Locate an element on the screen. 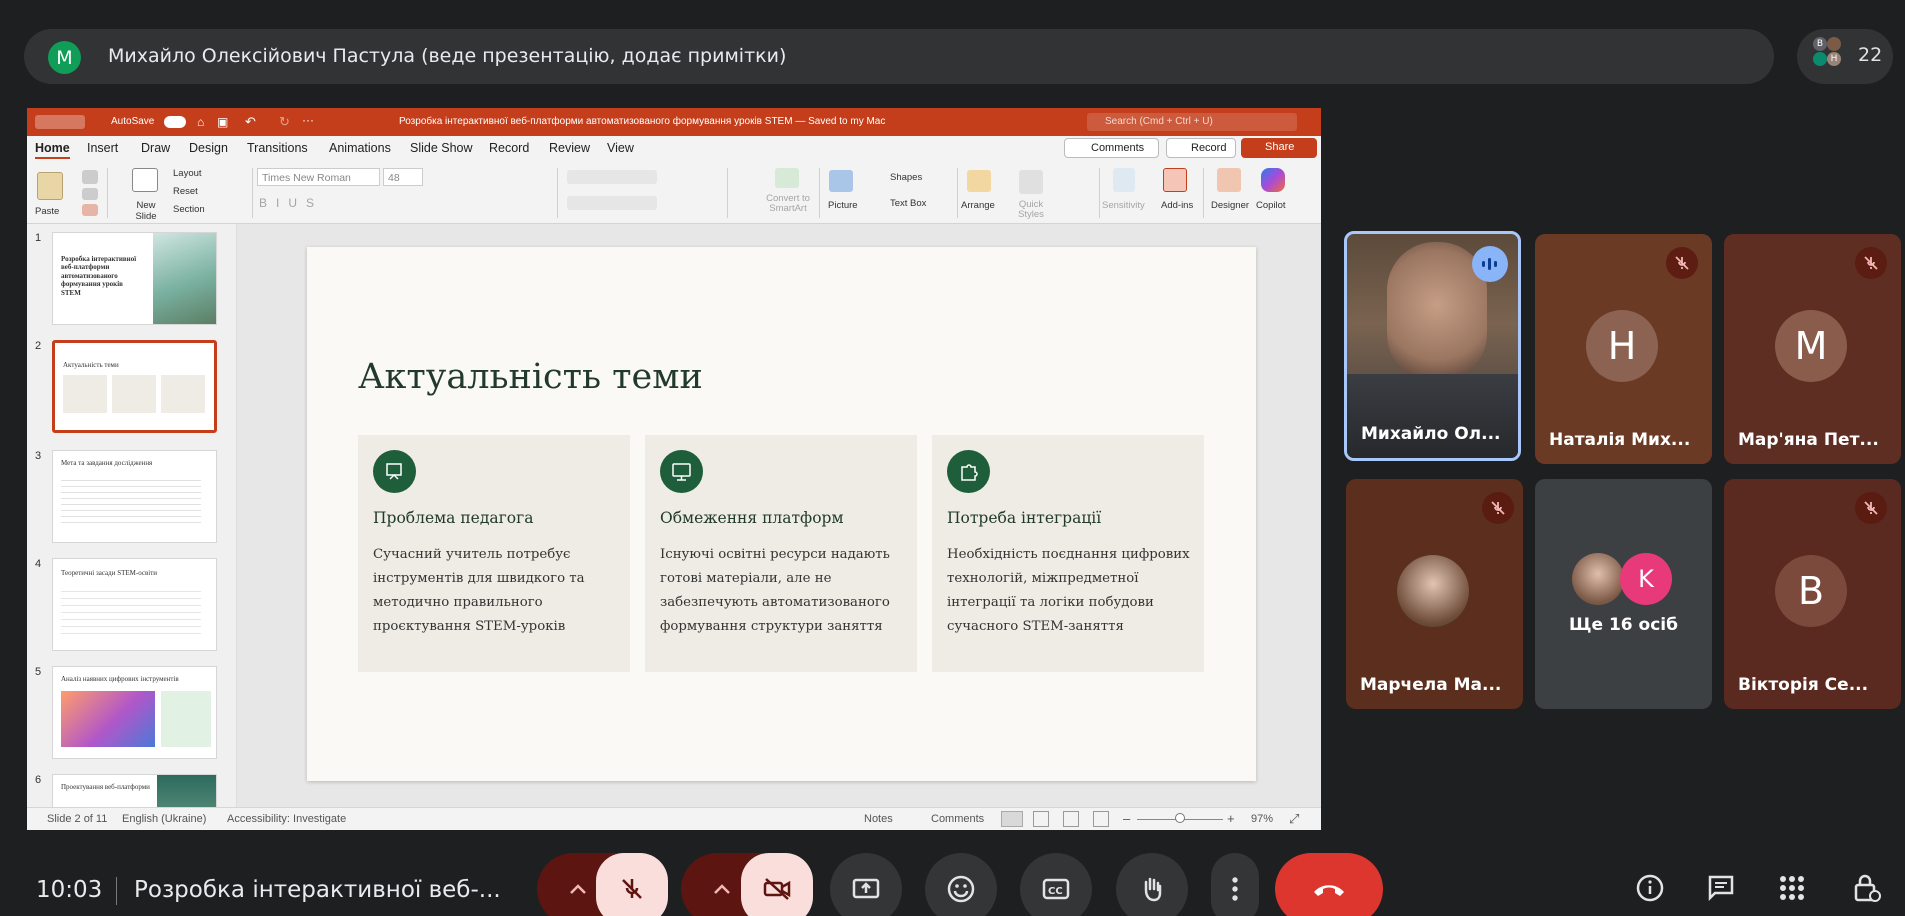  zoom-out-icon: – is located at coordinates (1126, 818).